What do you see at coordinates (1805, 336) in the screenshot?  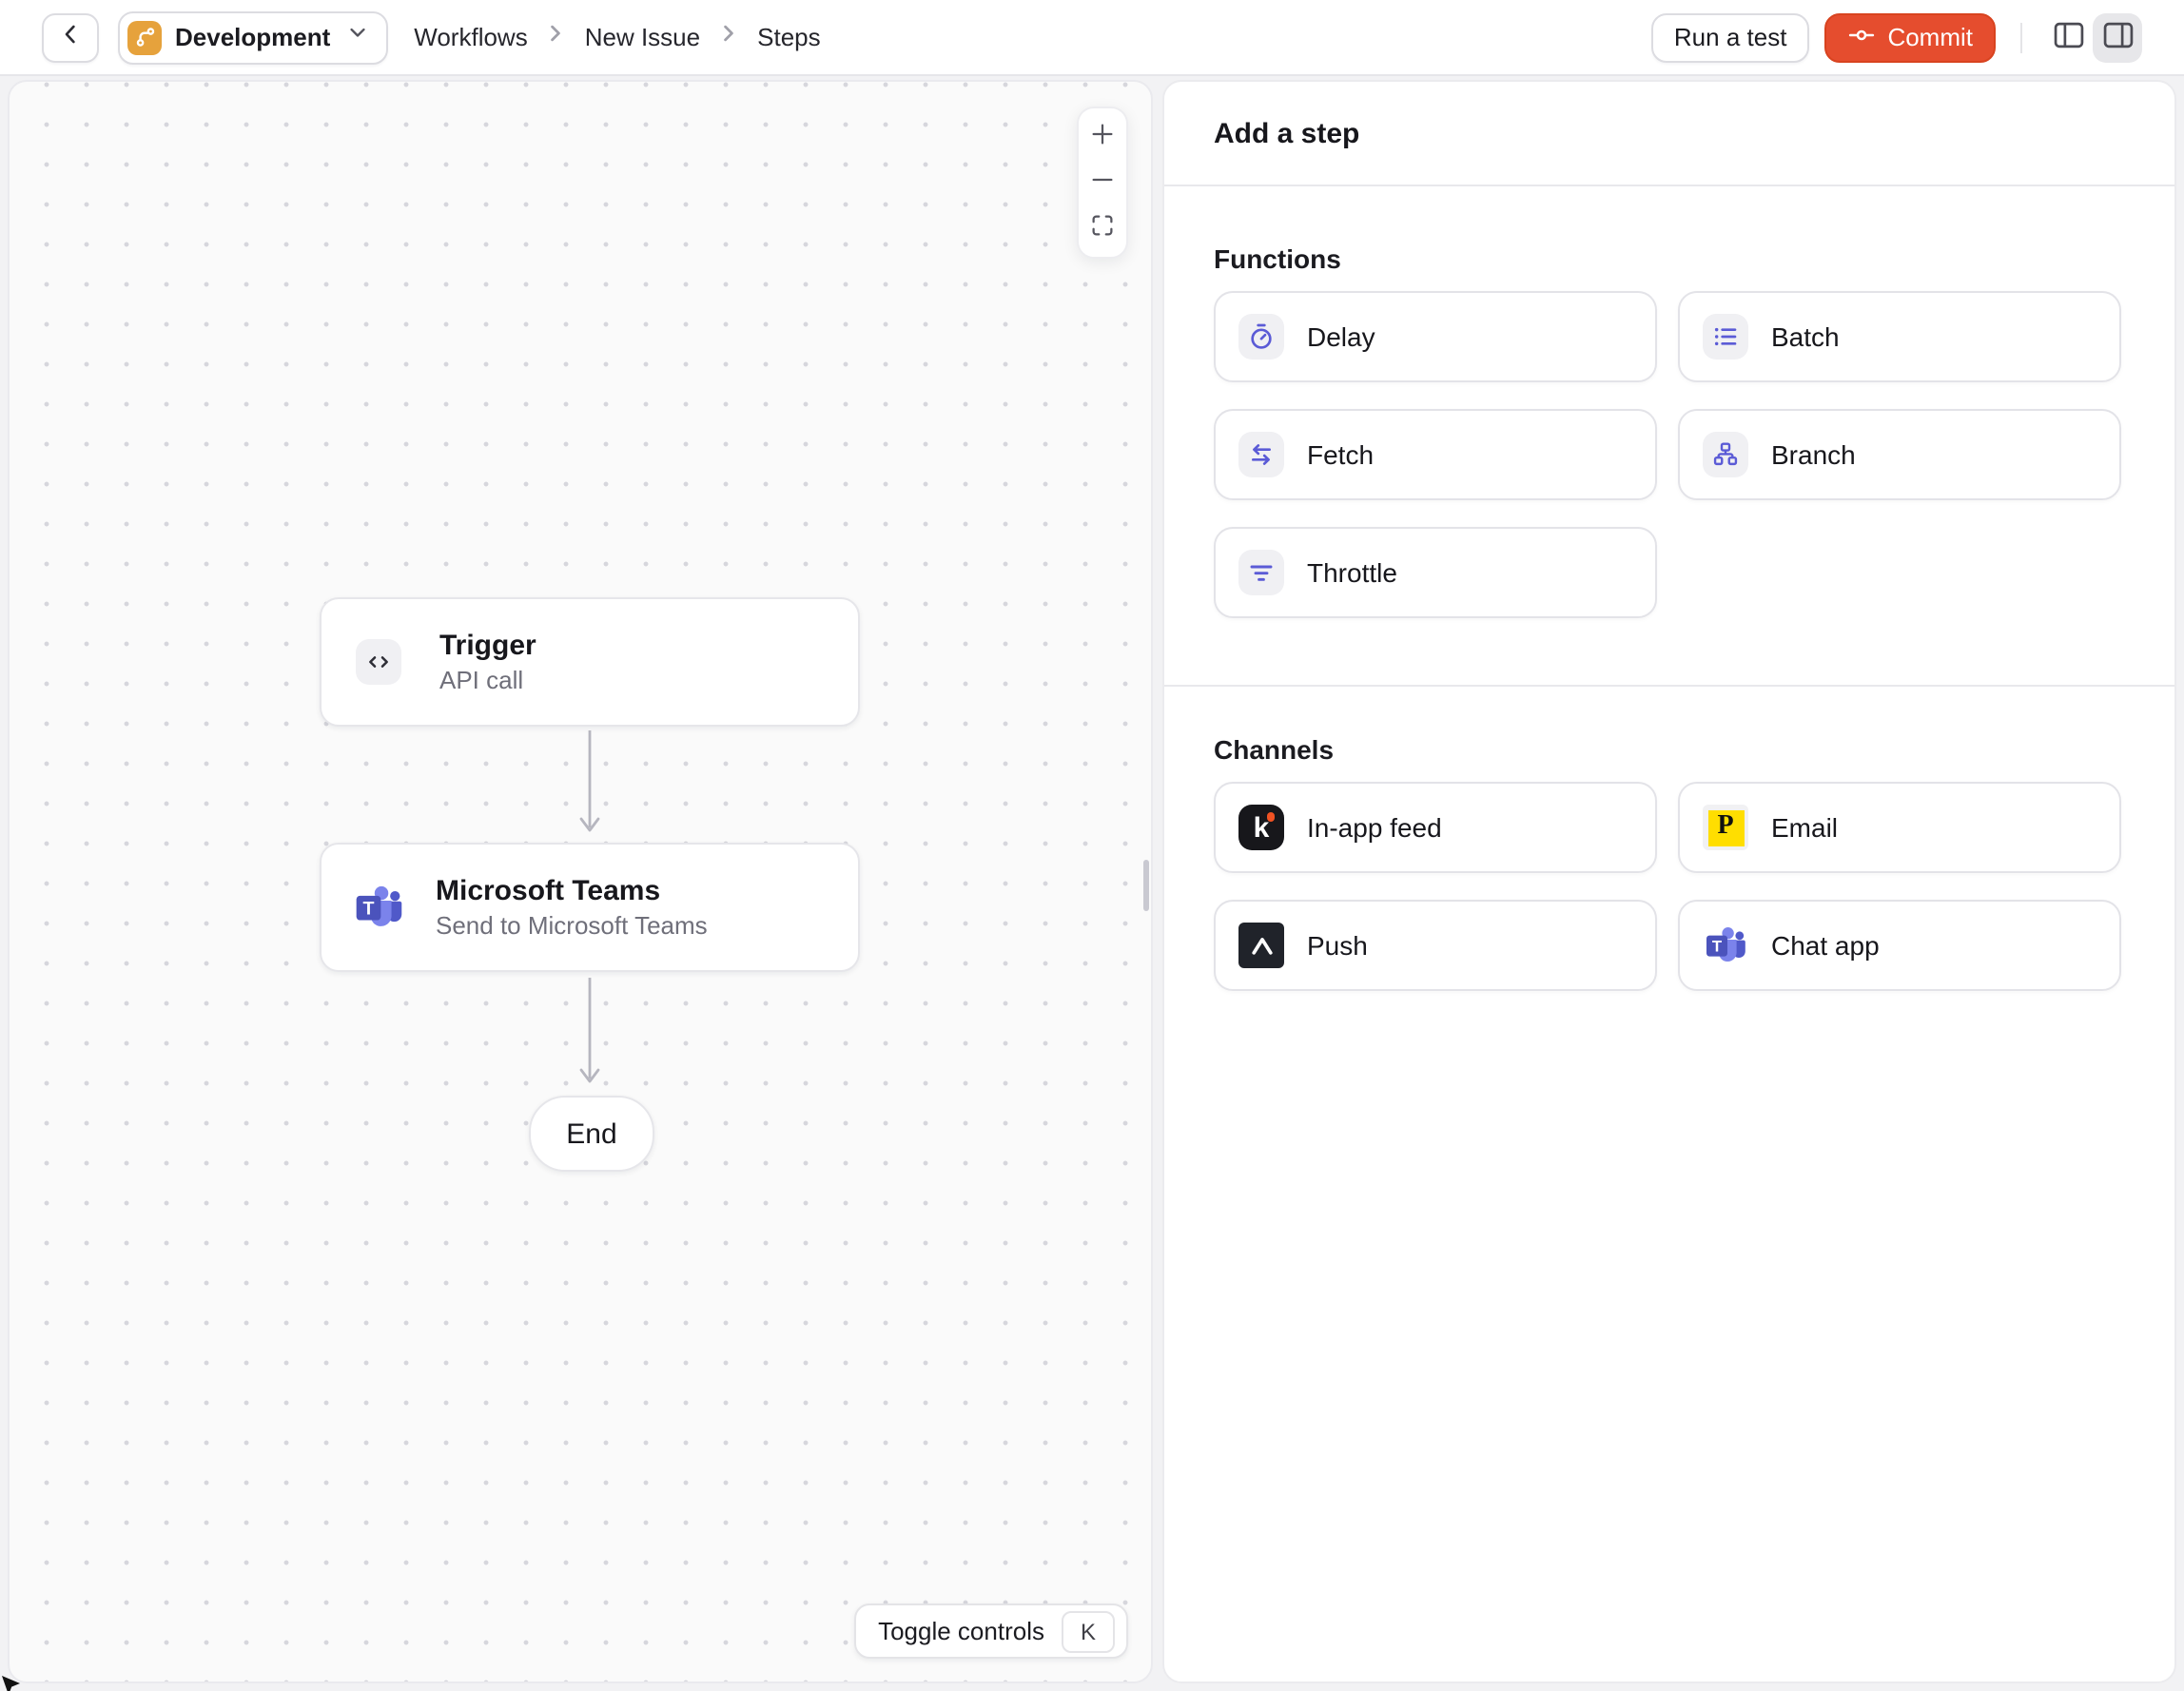 I see `step-card-label: Batch` at bounding box center [1805, 336].